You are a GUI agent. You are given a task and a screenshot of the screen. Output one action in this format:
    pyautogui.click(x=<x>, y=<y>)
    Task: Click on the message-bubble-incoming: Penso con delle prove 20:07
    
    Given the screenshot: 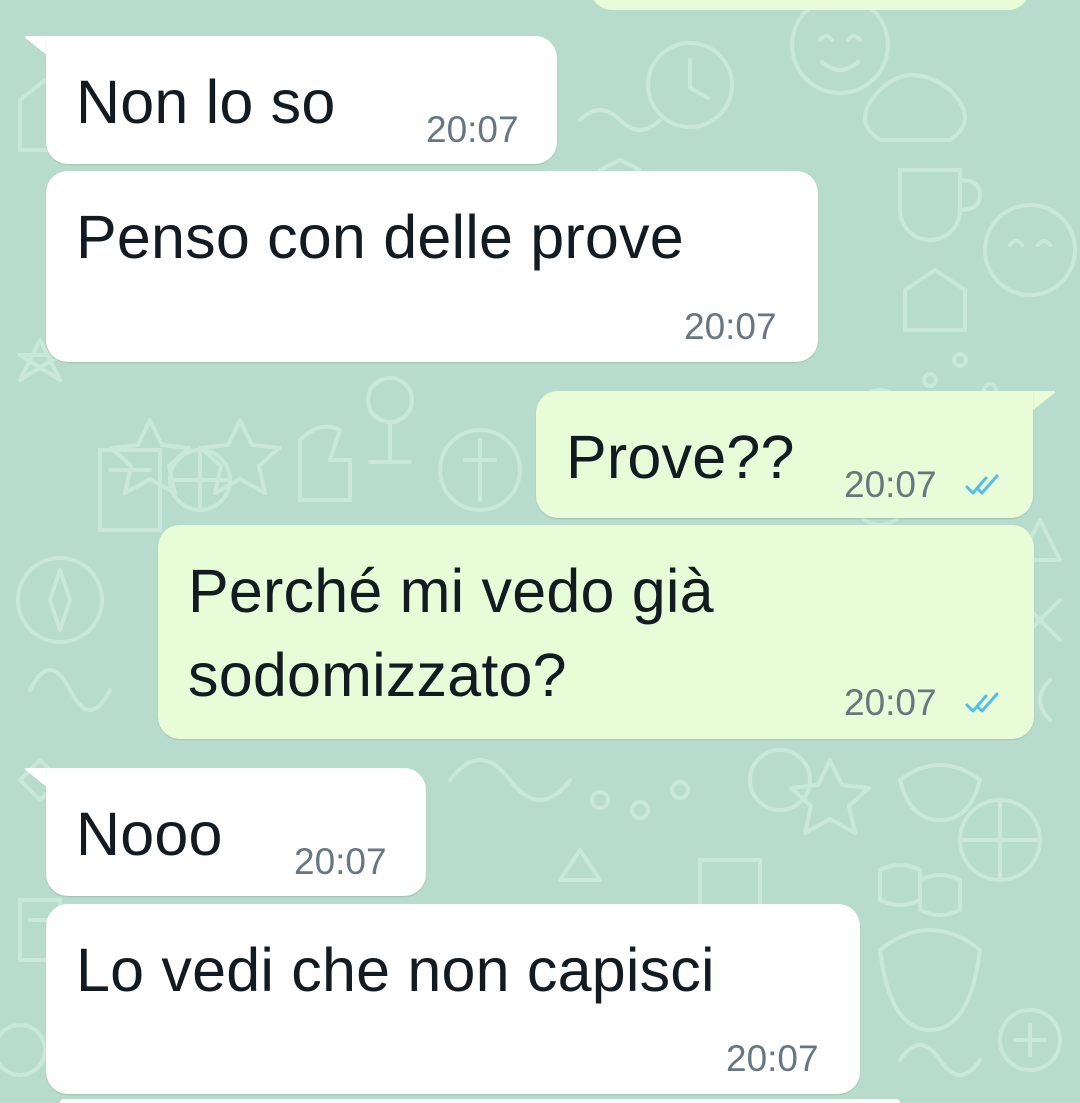 What is the action you would take?
    pyautogui.click(x=432, y=266)
    